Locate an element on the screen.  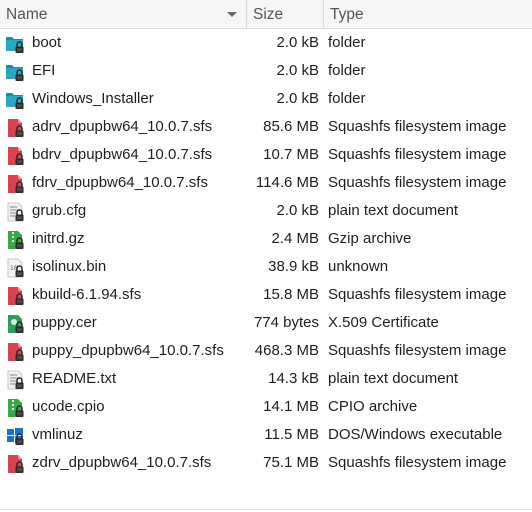
file-size: 14.3 kB is located at coordinates (293, 378).